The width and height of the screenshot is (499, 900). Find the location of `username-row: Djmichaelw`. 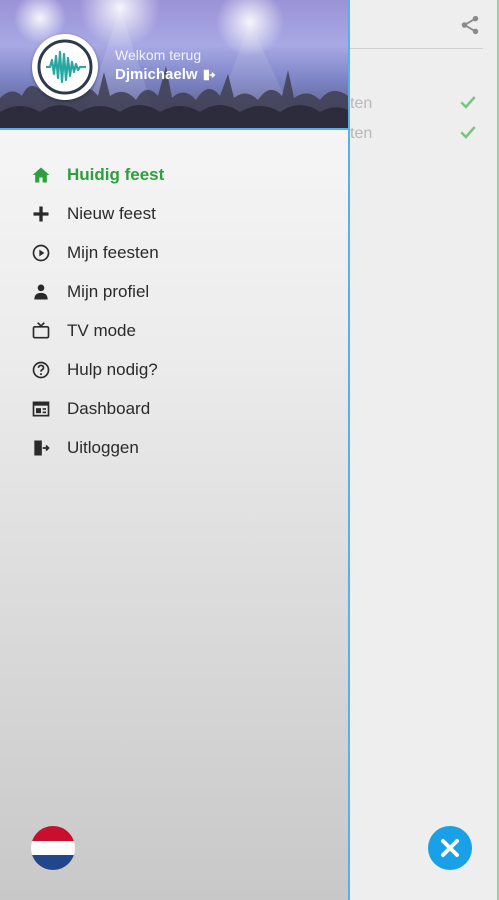

username-row: Djmichaelw is located at coordinates (165, 74).